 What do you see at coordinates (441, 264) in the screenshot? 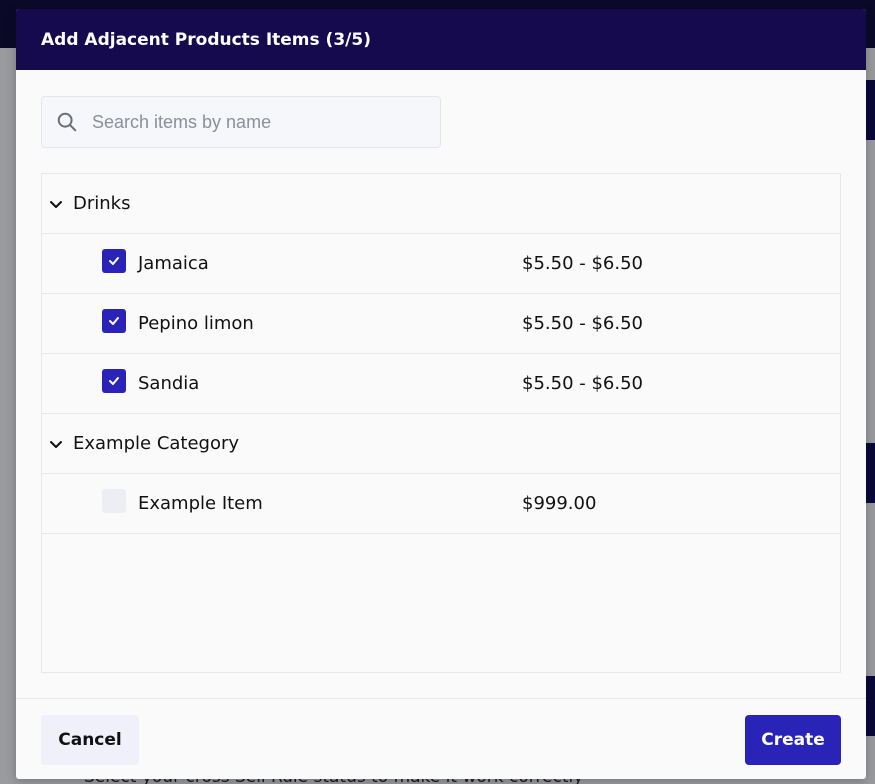
I see `item-row-jamaica: Jamaica $5.50 - $6.50` at bounding box center [441, 264].